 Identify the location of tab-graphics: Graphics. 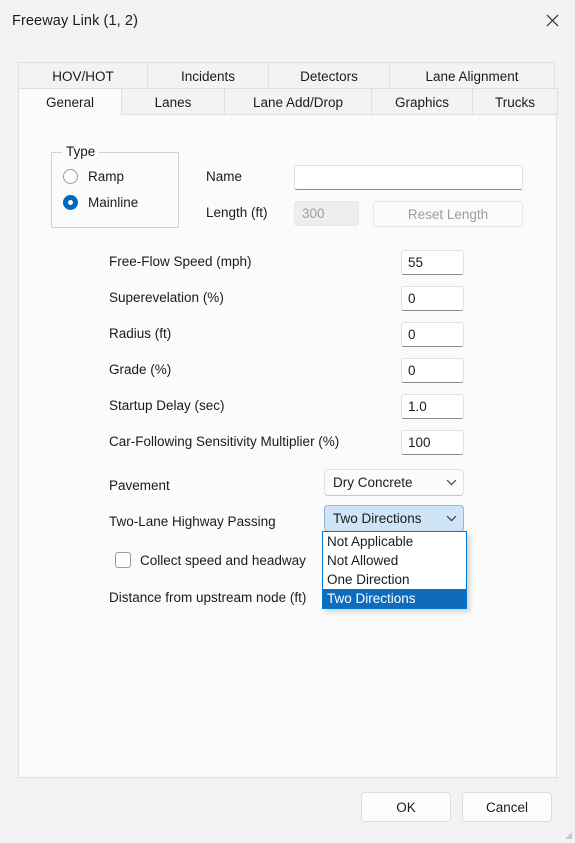
(422, 101).